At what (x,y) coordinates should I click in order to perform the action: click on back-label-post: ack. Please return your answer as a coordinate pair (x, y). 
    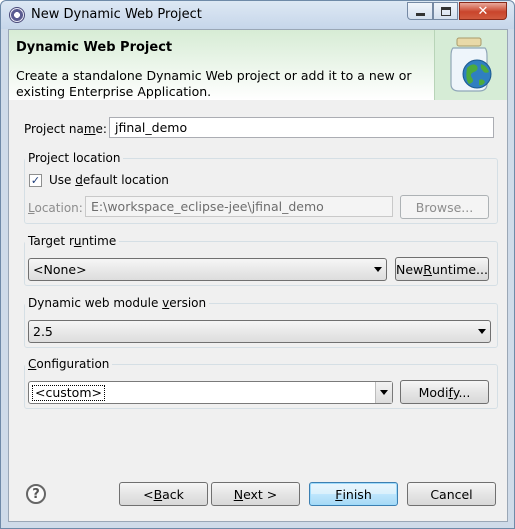
    Looking at the image, I should click on (173, 494).